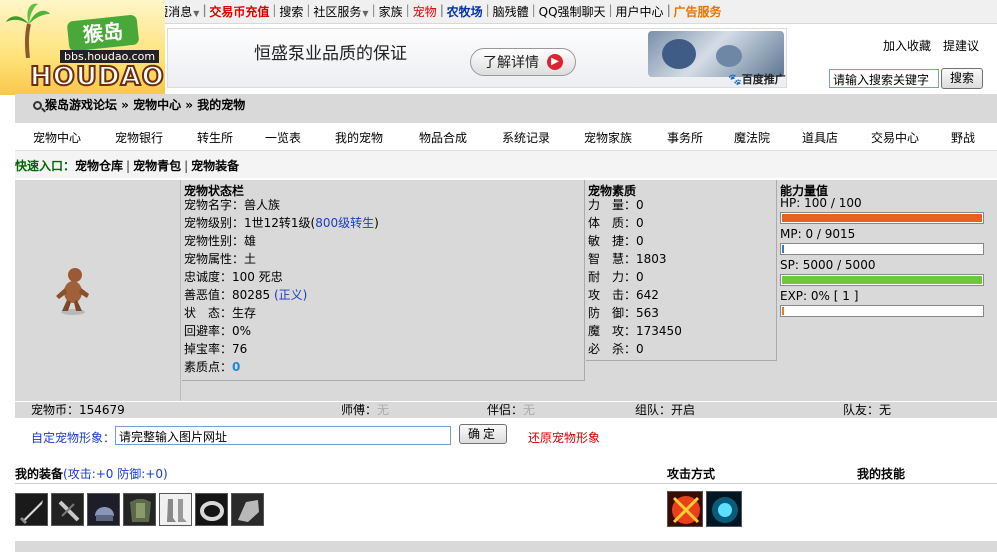 The width and height of the screenshot is (997, 552). I want to click on menu-item: 道具店, so click(820, 137).